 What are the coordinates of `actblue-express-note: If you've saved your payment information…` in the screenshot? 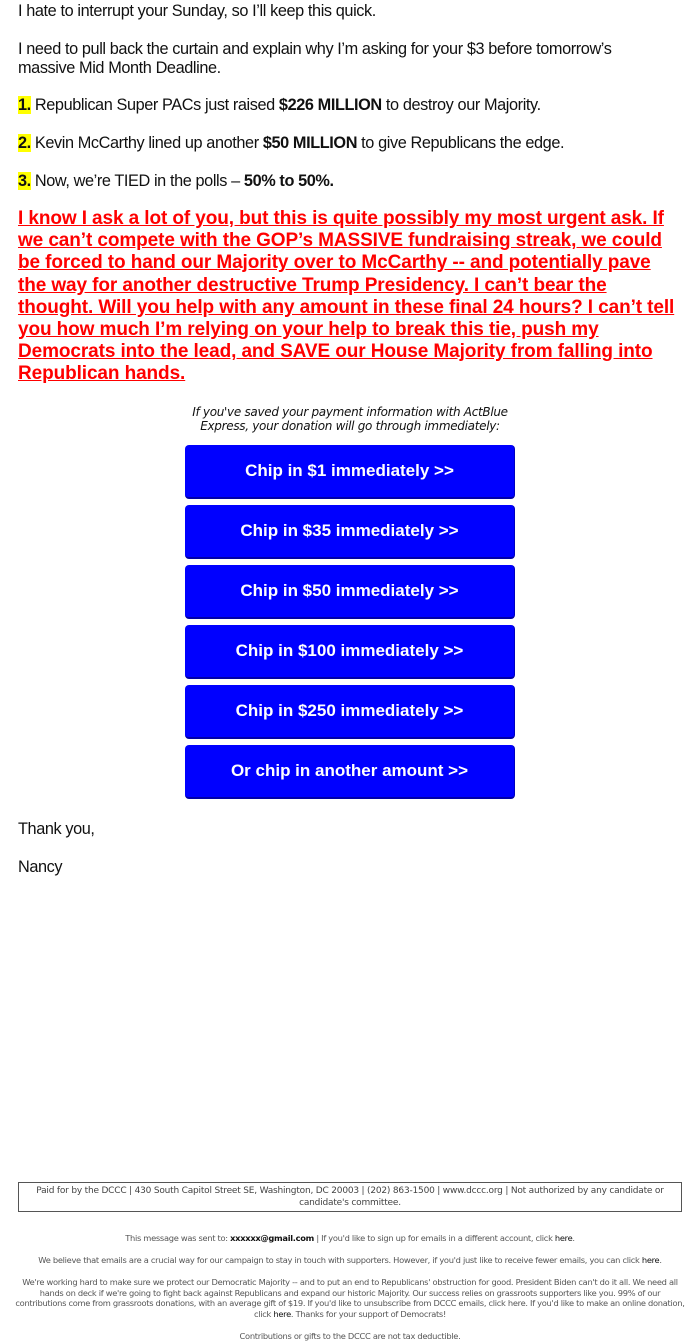 It's located at (350, 419).